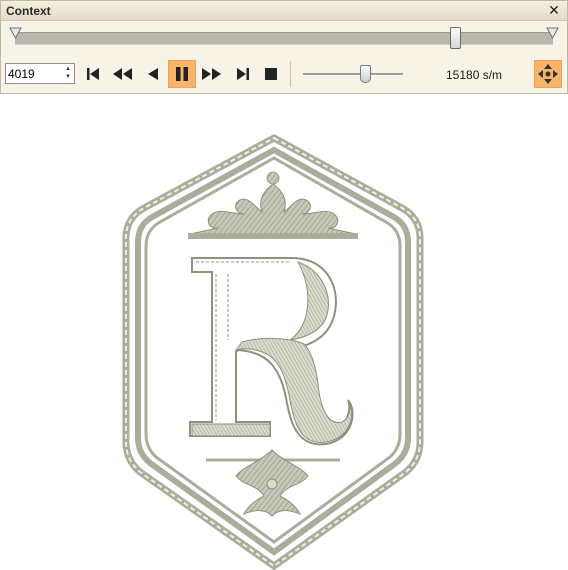 The image size is (568, 570). What do you see at coordinates (28, 11) in the screenshot?
I see `panel-title: Context` at bounding box center [28, 11].